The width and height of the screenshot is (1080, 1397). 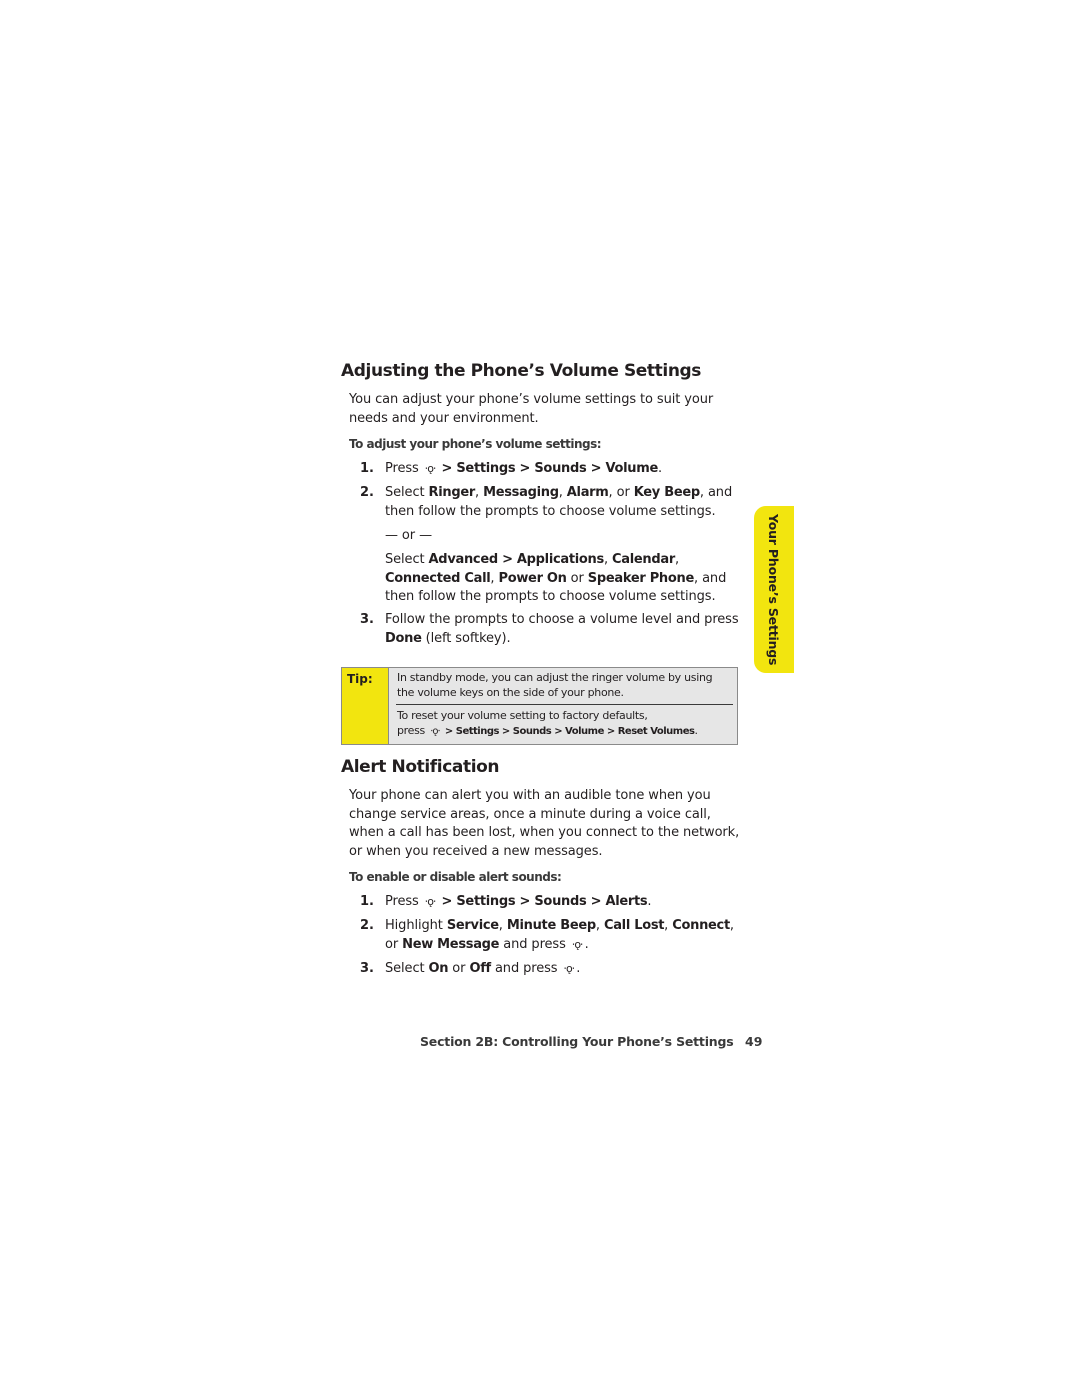 I want to click on option-done: Done, so click(x=403, y=638).